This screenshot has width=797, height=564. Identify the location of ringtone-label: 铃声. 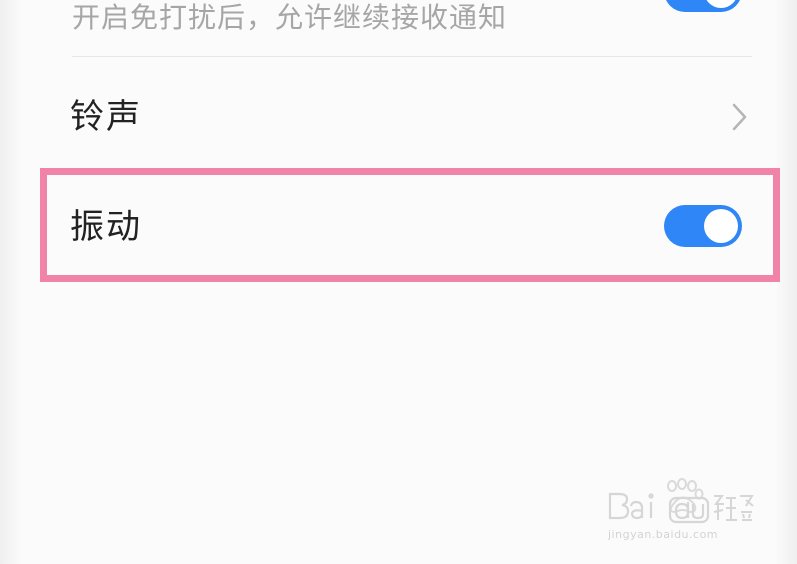
(106, 117).